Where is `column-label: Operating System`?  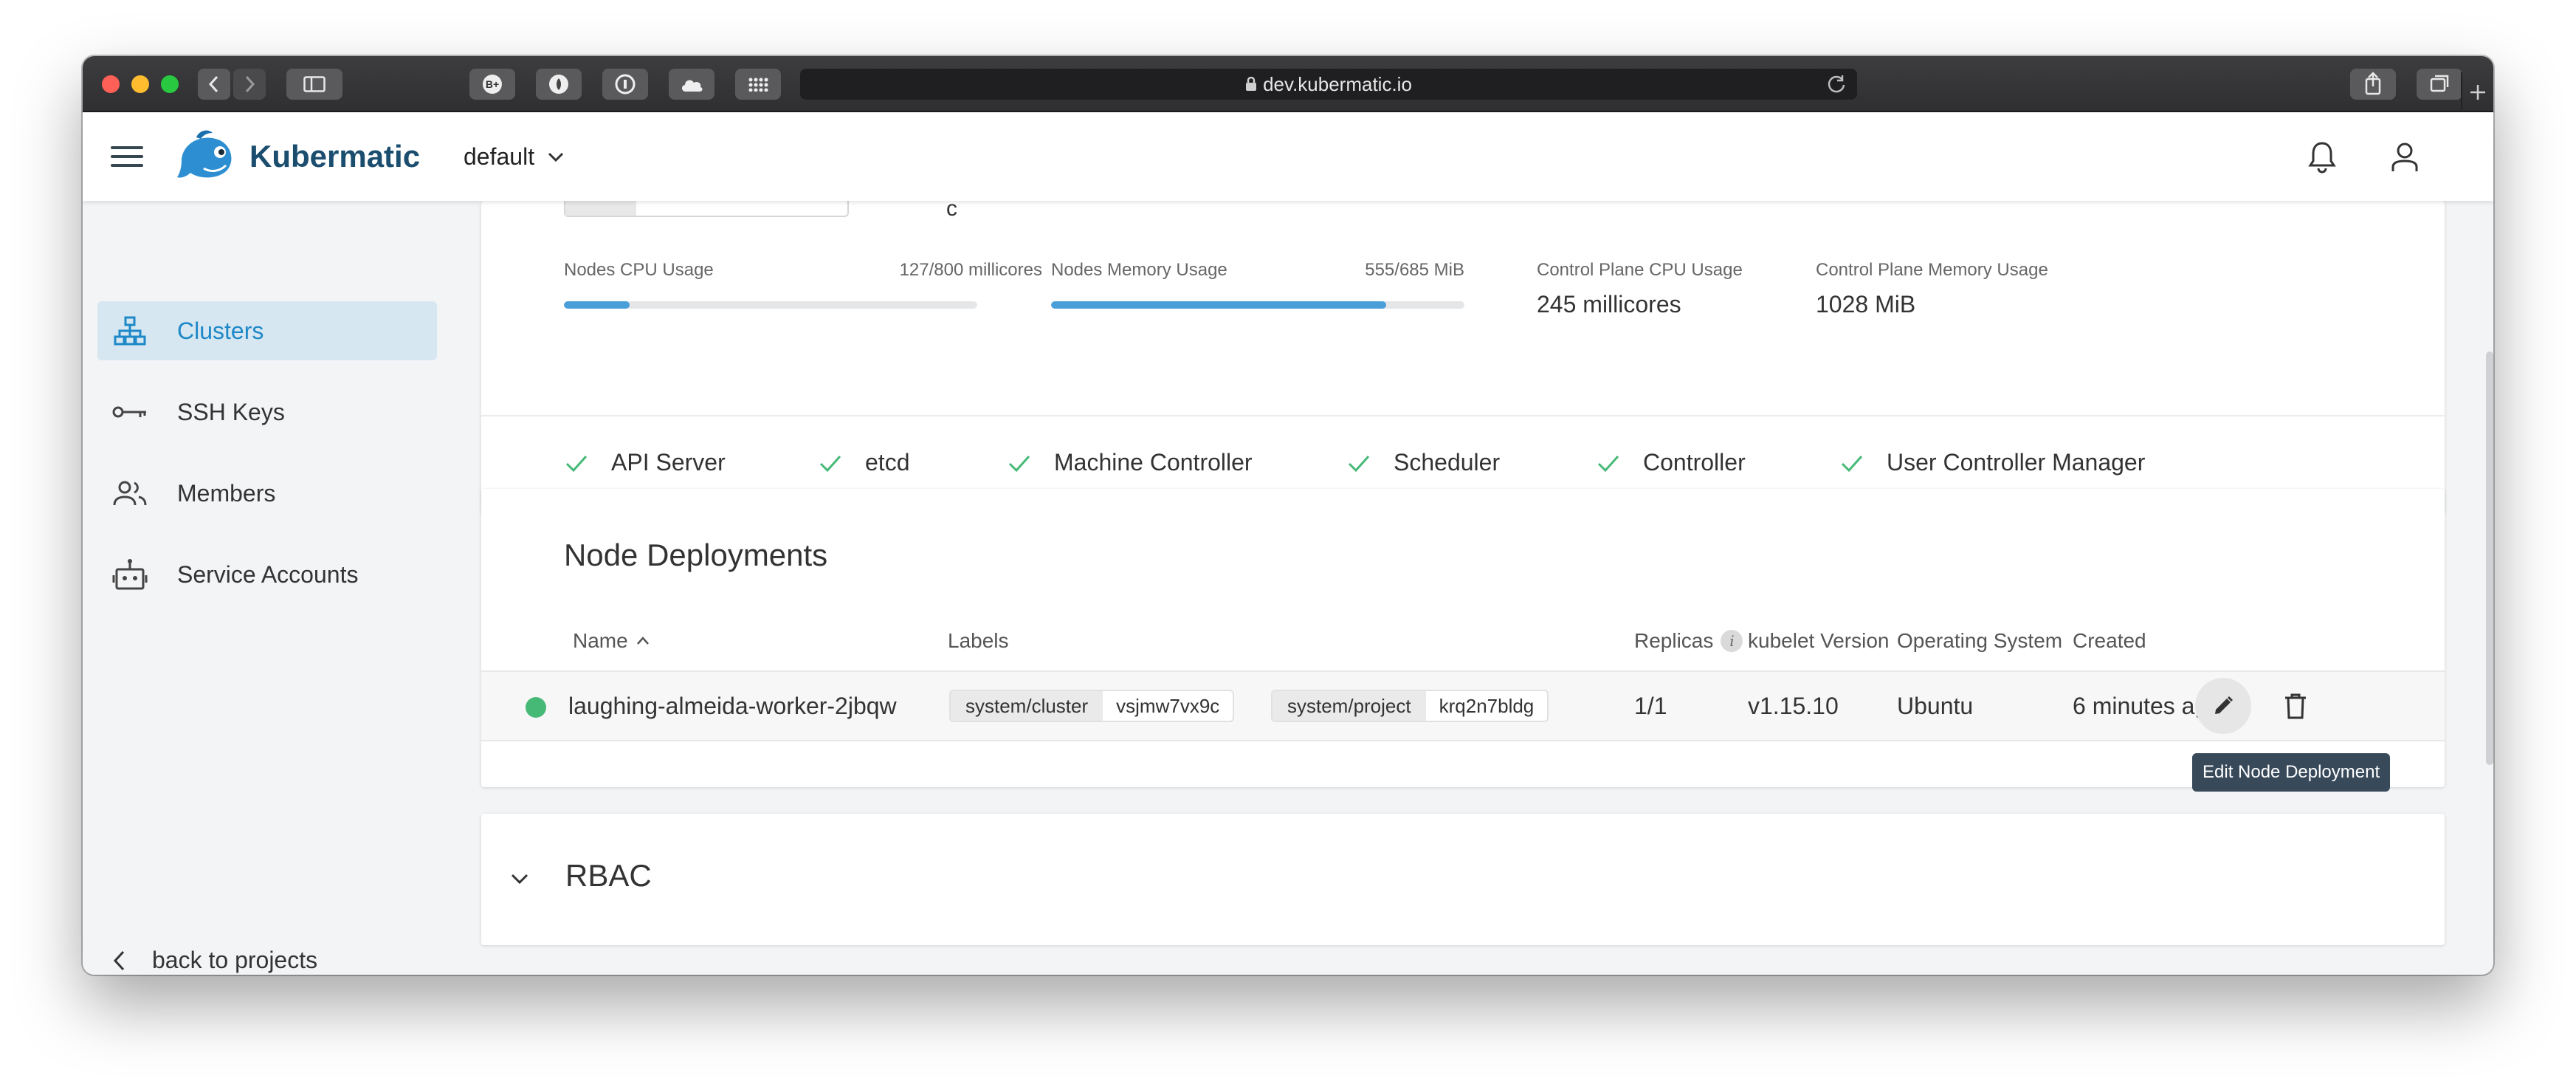
column-label: Operating System is located at coordinates (1980, 641).